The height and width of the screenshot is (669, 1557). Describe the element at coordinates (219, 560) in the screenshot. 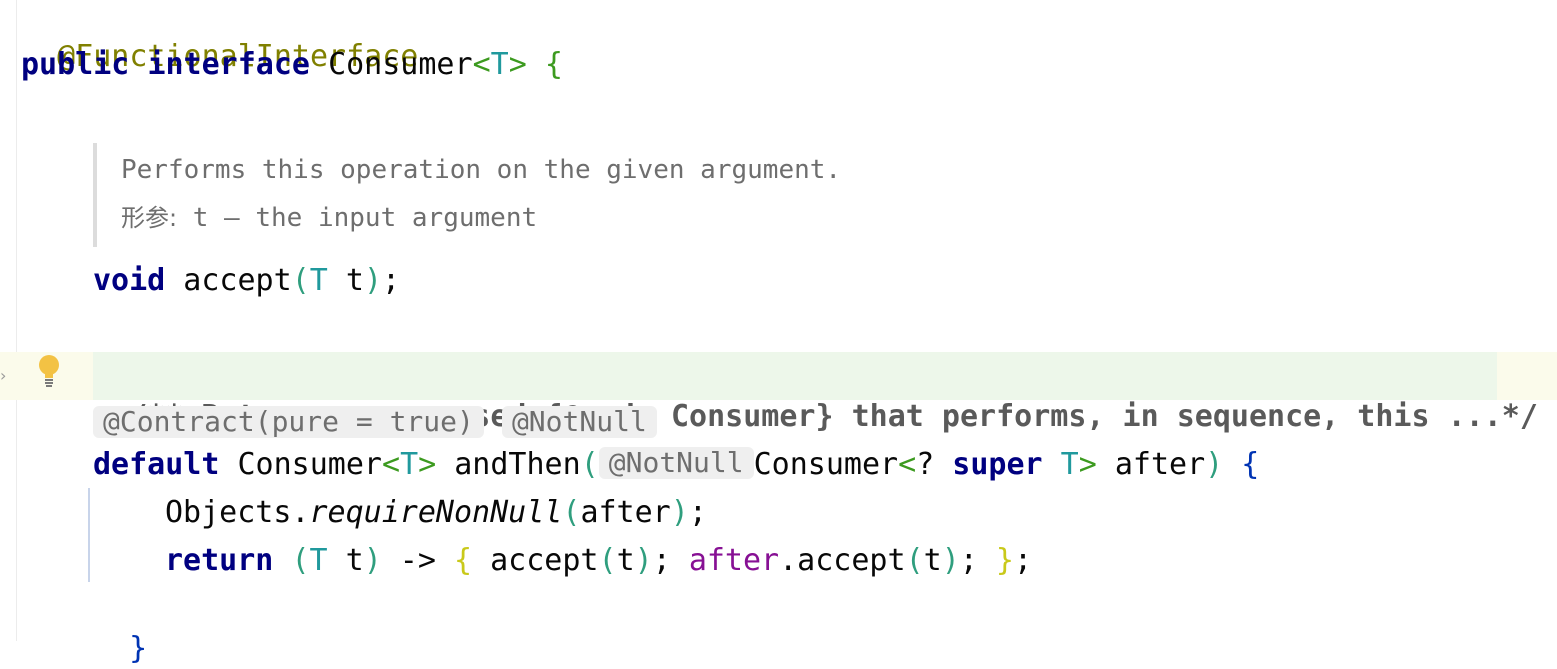

I see `keyword-return: return` at that location.